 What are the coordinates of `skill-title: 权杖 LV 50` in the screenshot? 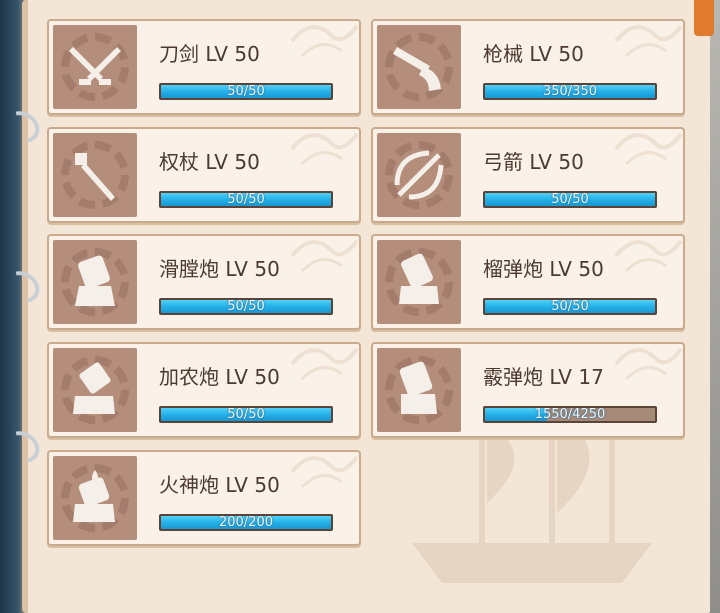 It's located at (209, 162).